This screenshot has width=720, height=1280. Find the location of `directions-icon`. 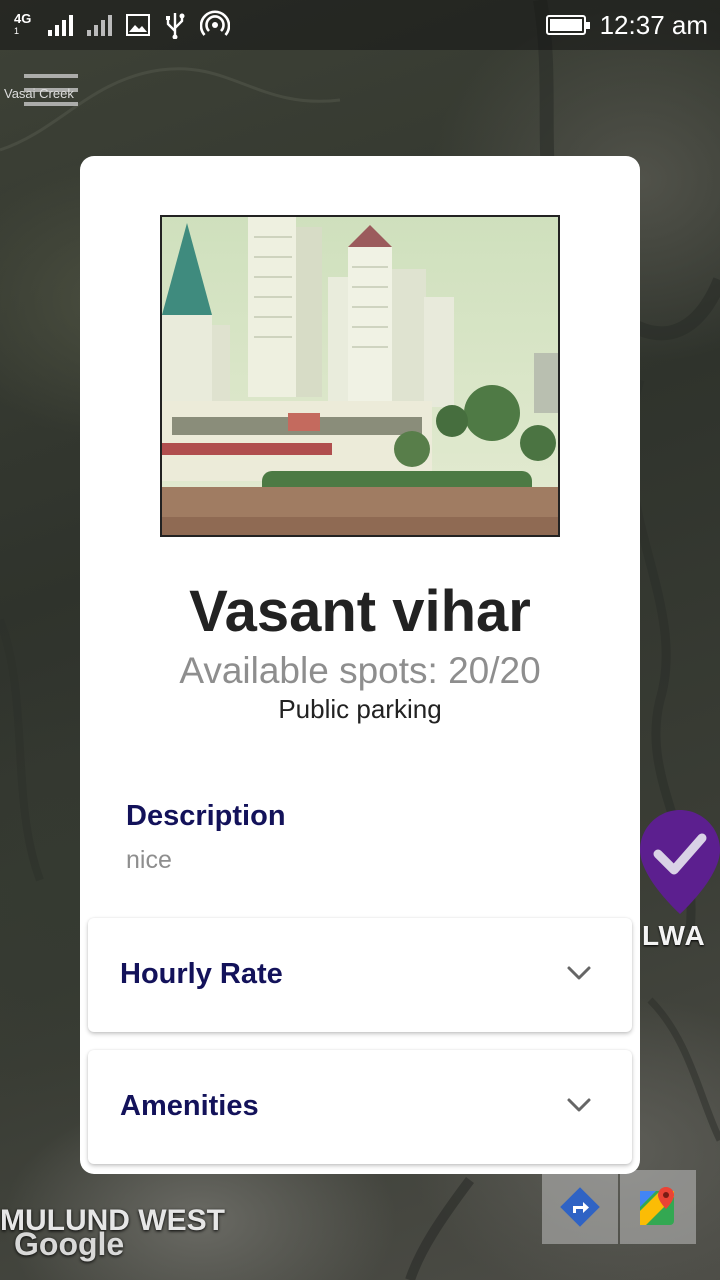

directions-icon is located at coordinates (580, 1207).